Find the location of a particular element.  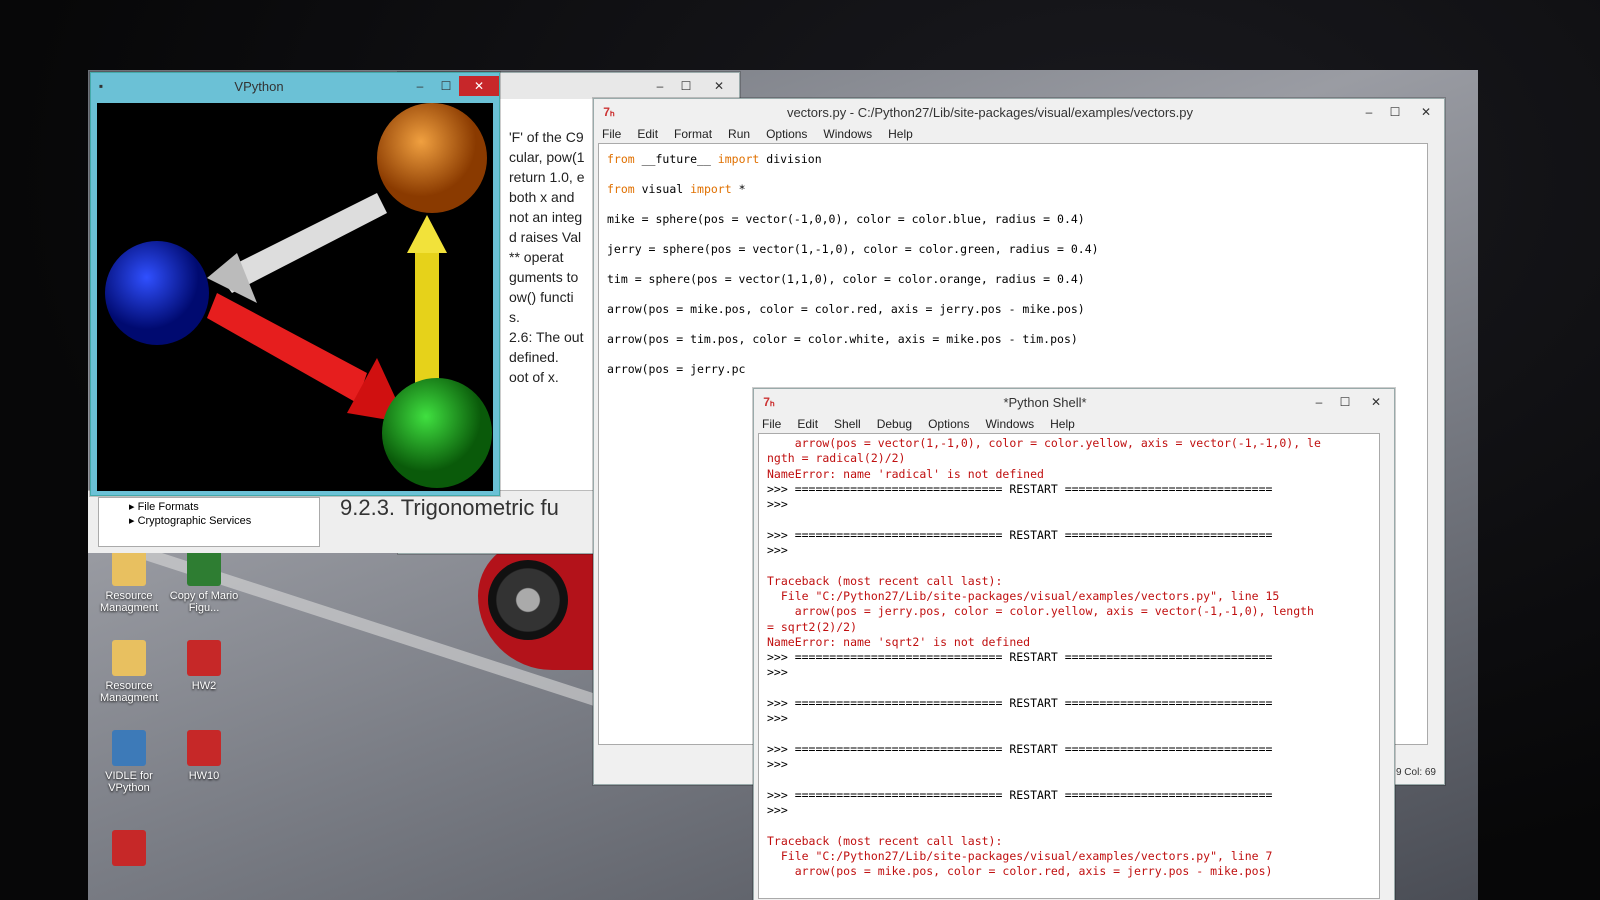

red-arrow is located at coordinates (287, 348).